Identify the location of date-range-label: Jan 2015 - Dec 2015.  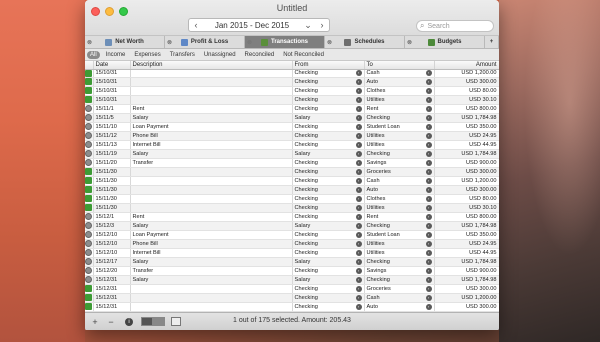
(252, 25).